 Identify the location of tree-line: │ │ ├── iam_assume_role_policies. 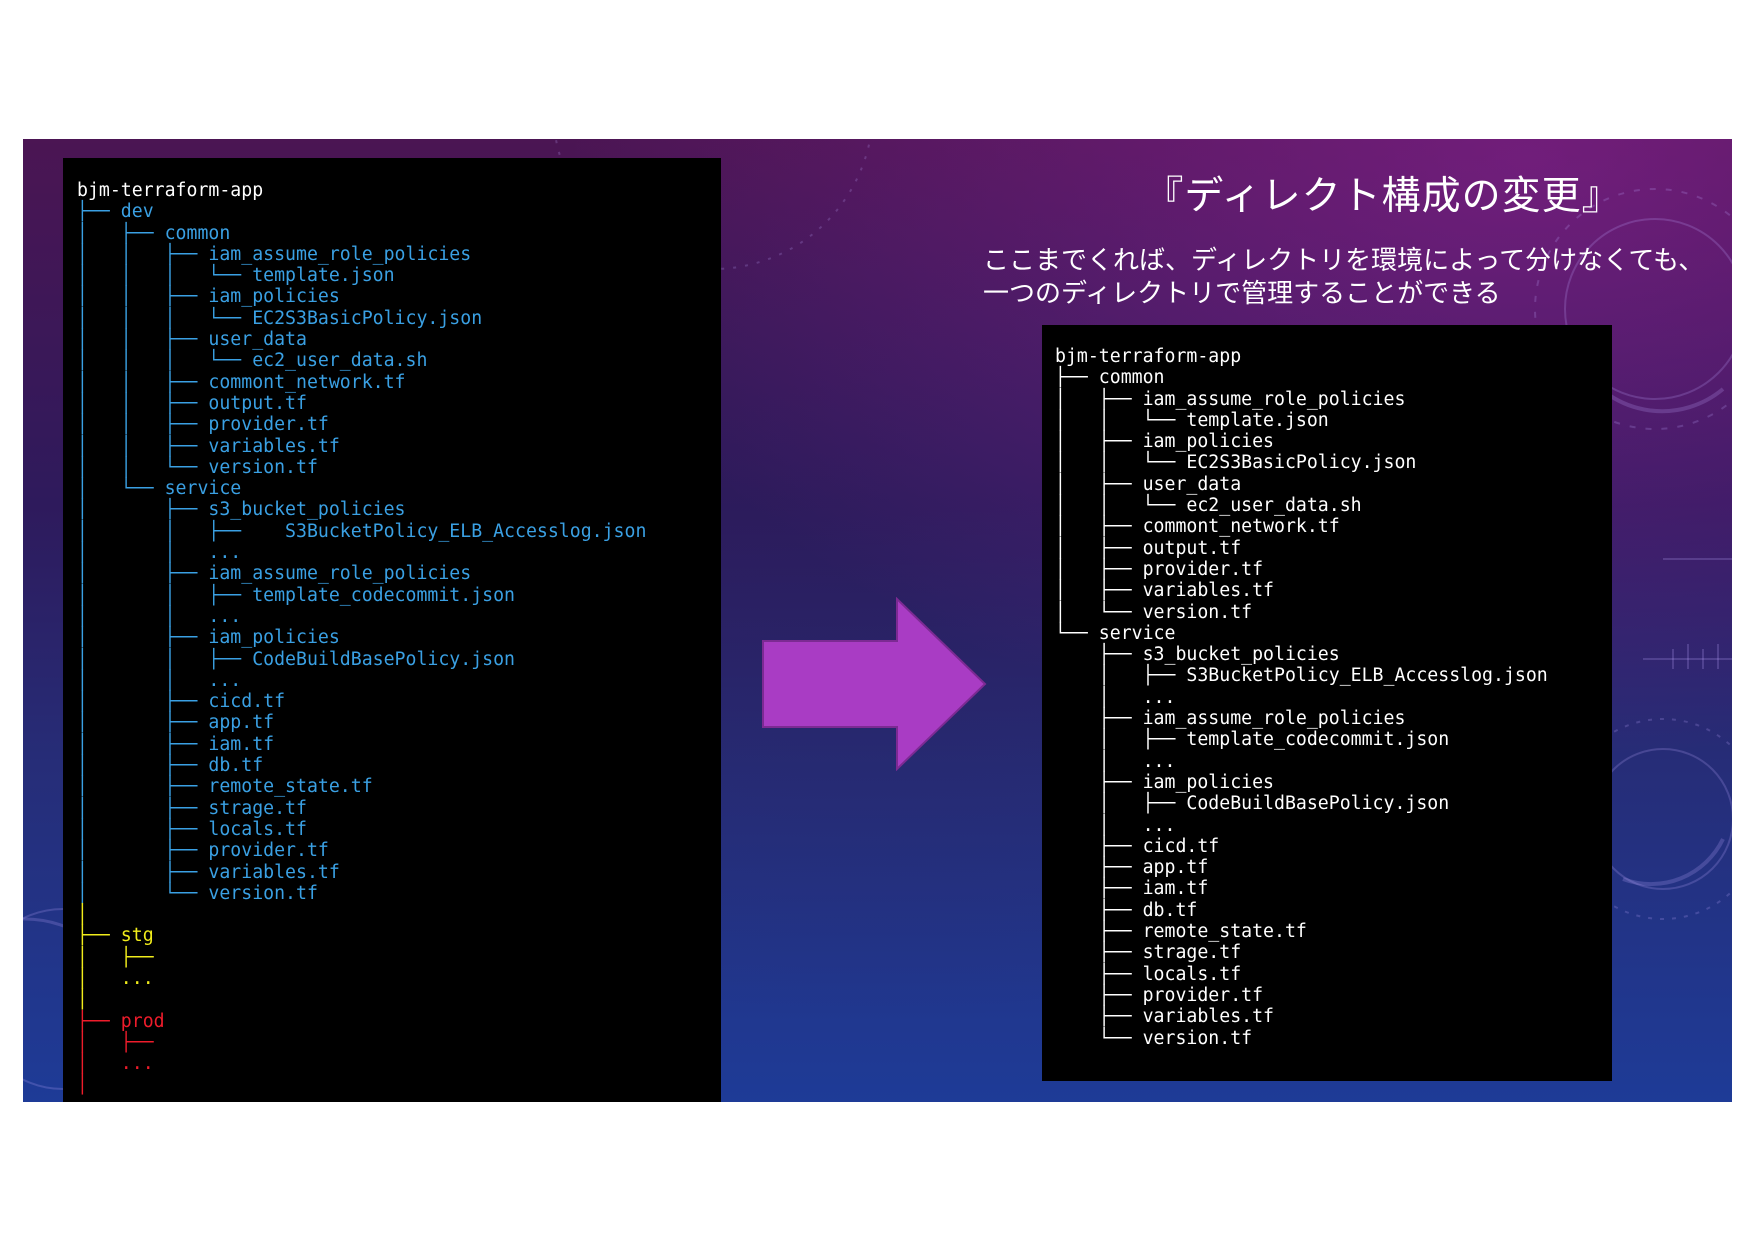
(274, 254).